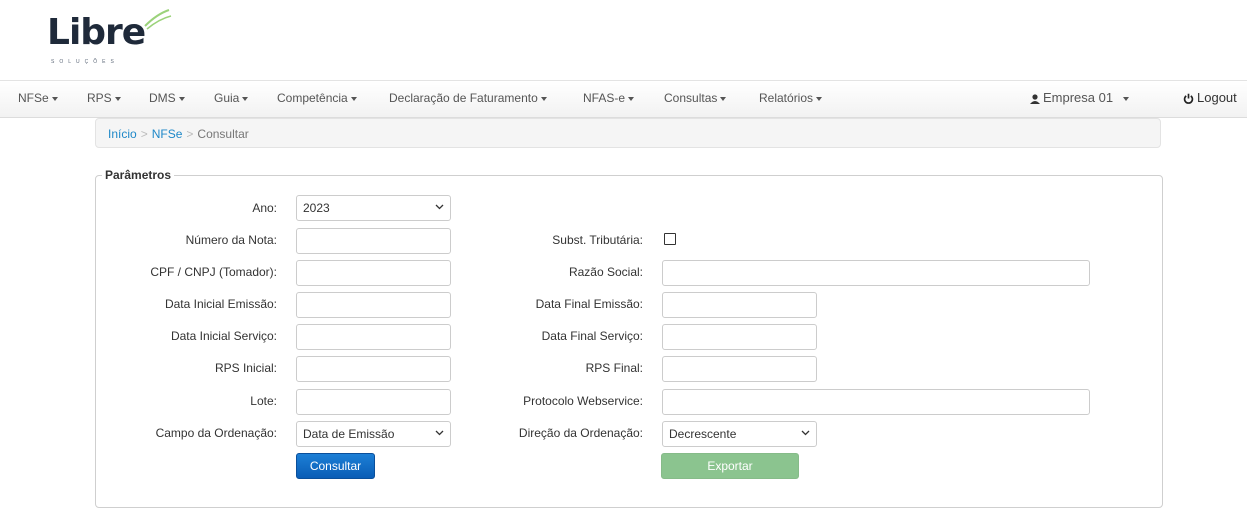  I want to click on consultar-button: Consultar, so click(335, 466).